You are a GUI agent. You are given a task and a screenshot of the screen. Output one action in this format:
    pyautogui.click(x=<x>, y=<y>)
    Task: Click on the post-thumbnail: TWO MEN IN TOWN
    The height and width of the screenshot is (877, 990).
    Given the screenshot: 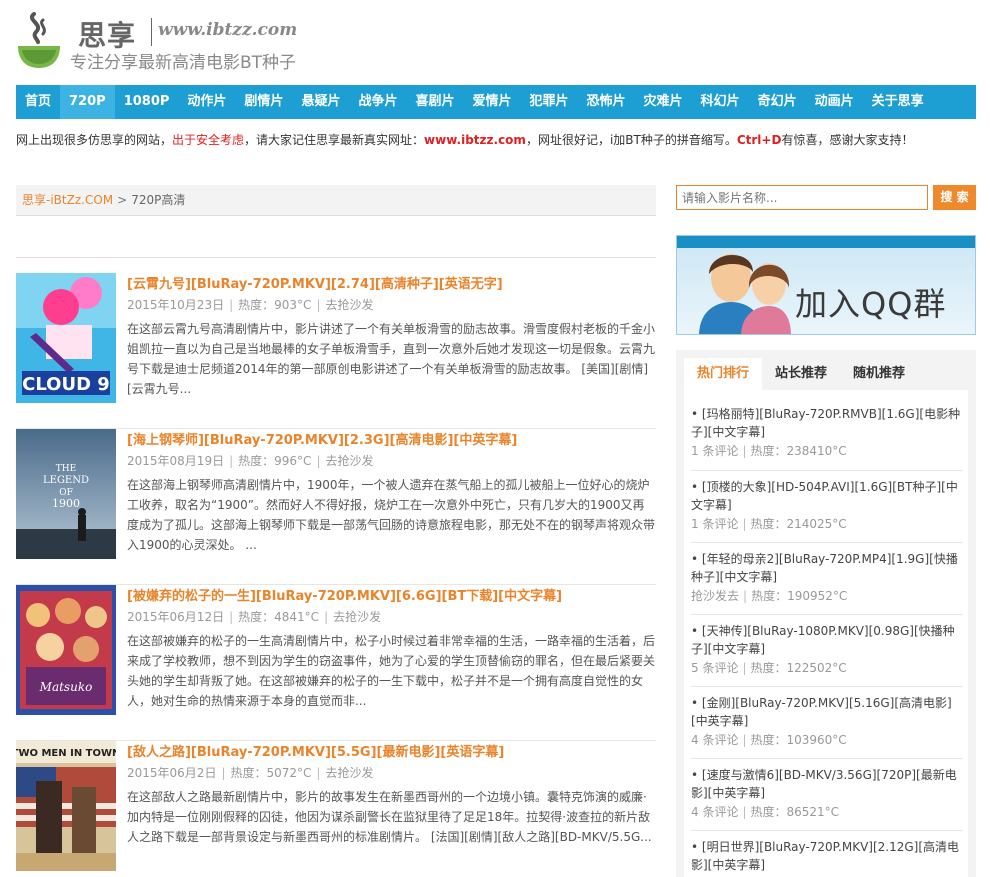 What is the action you would take?
    pyautogui.click(x=66, y=806)
    